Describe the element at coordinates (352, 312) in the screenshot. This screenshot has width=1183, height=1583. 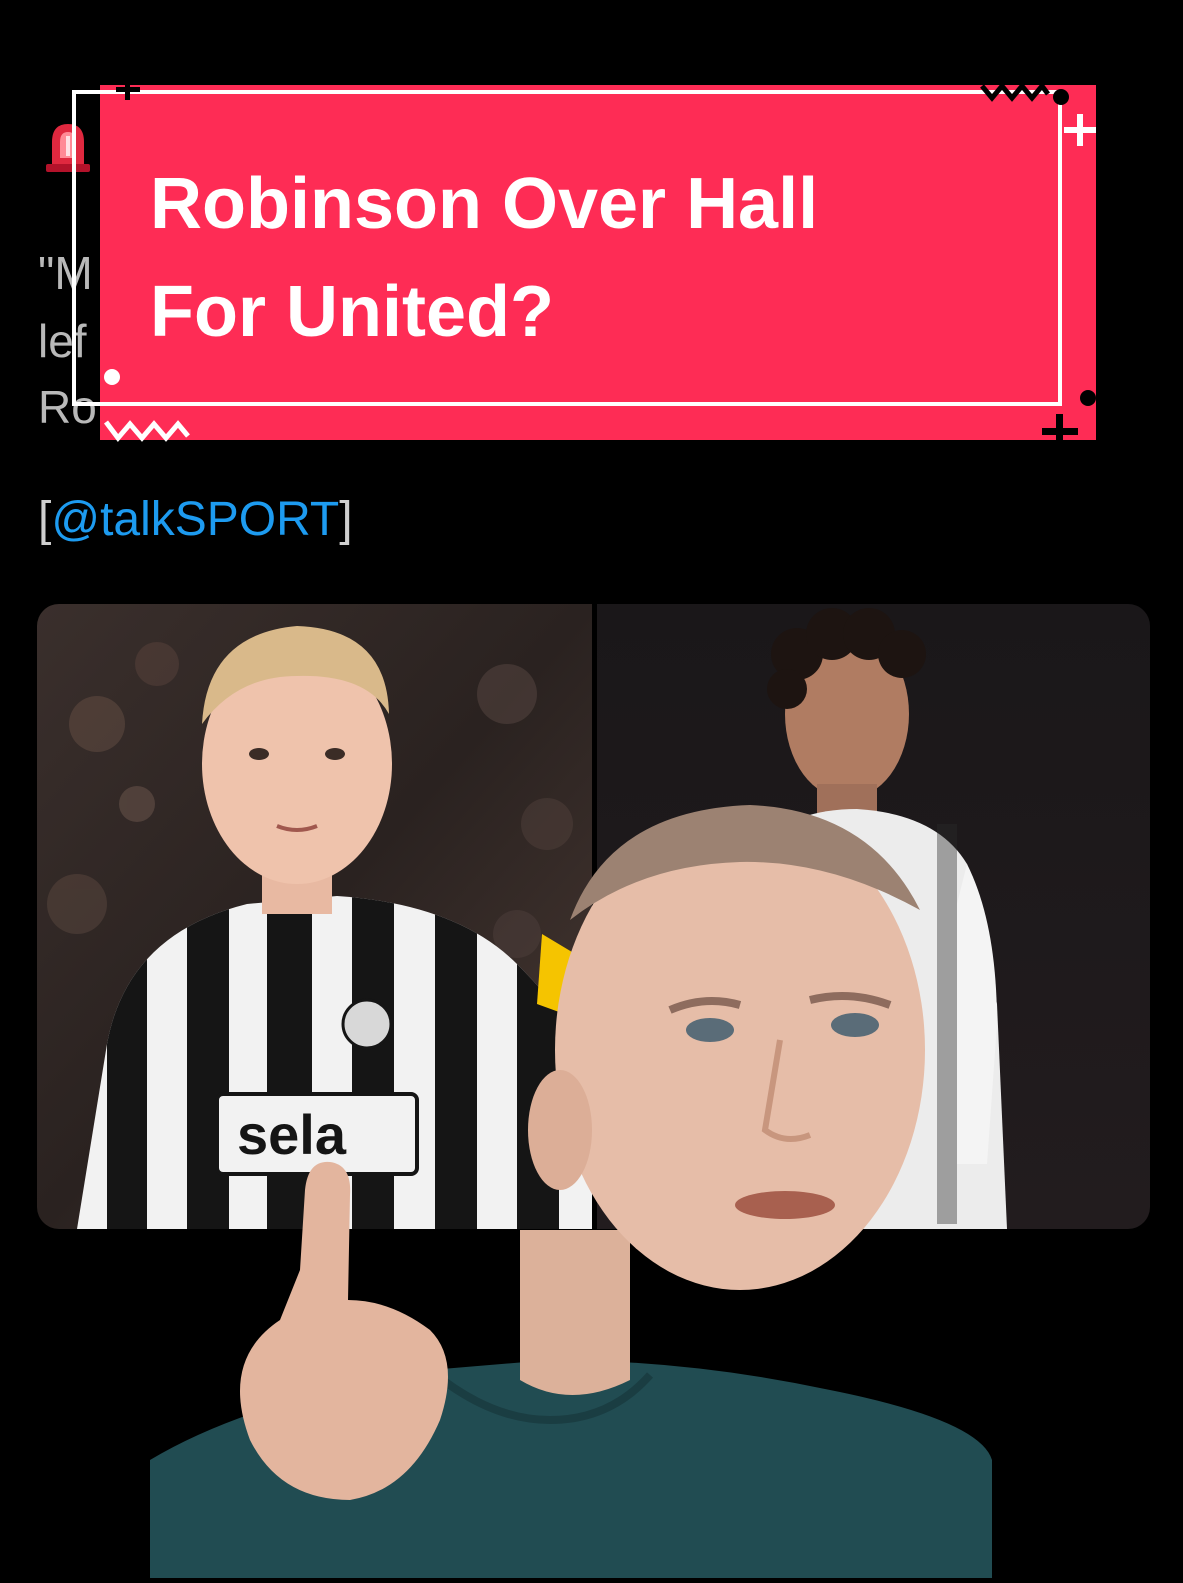
I see `caption-line-2: For United?` at that location.